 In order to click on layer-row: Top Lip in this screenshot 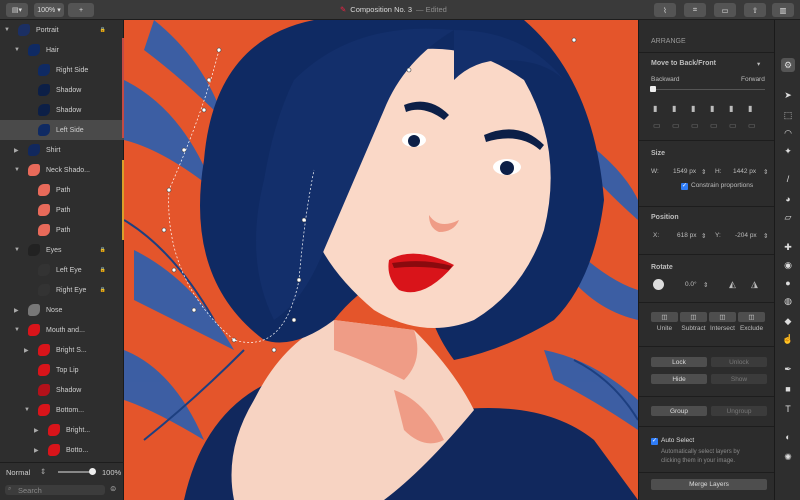, I will do `click(62, 370)`.